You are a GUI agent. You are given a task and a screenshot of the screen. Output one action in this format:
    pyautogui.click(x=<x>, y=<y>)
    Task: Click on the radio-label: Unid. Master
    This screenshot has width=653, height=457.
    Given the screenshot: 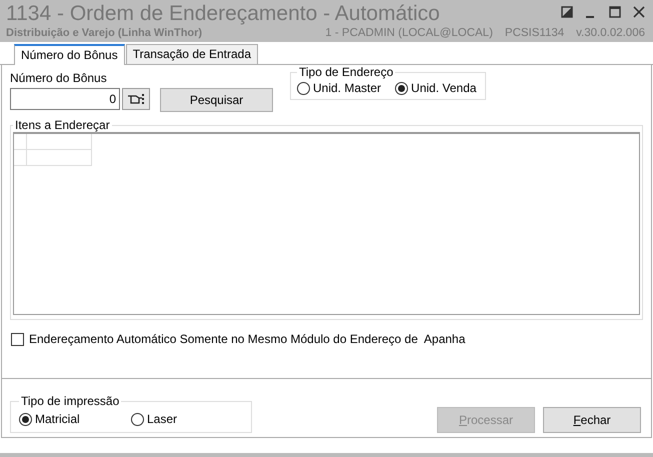 What is the action you would take?
    pyautogui.click(x=347, y=88)
    